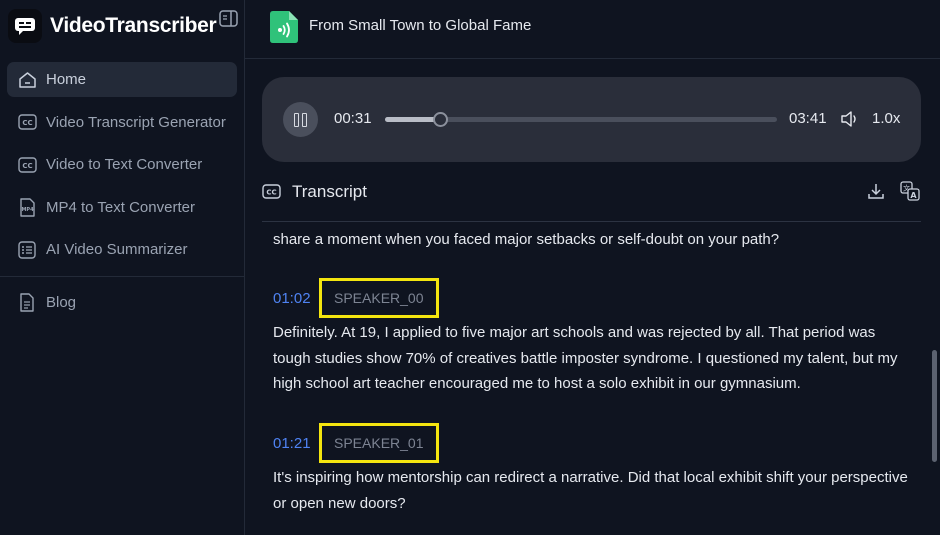 This screenshot has width=940, height=535. Describe the element at coordinates (440, 119) in the screenshot. I see `progress-thumb` at that location.